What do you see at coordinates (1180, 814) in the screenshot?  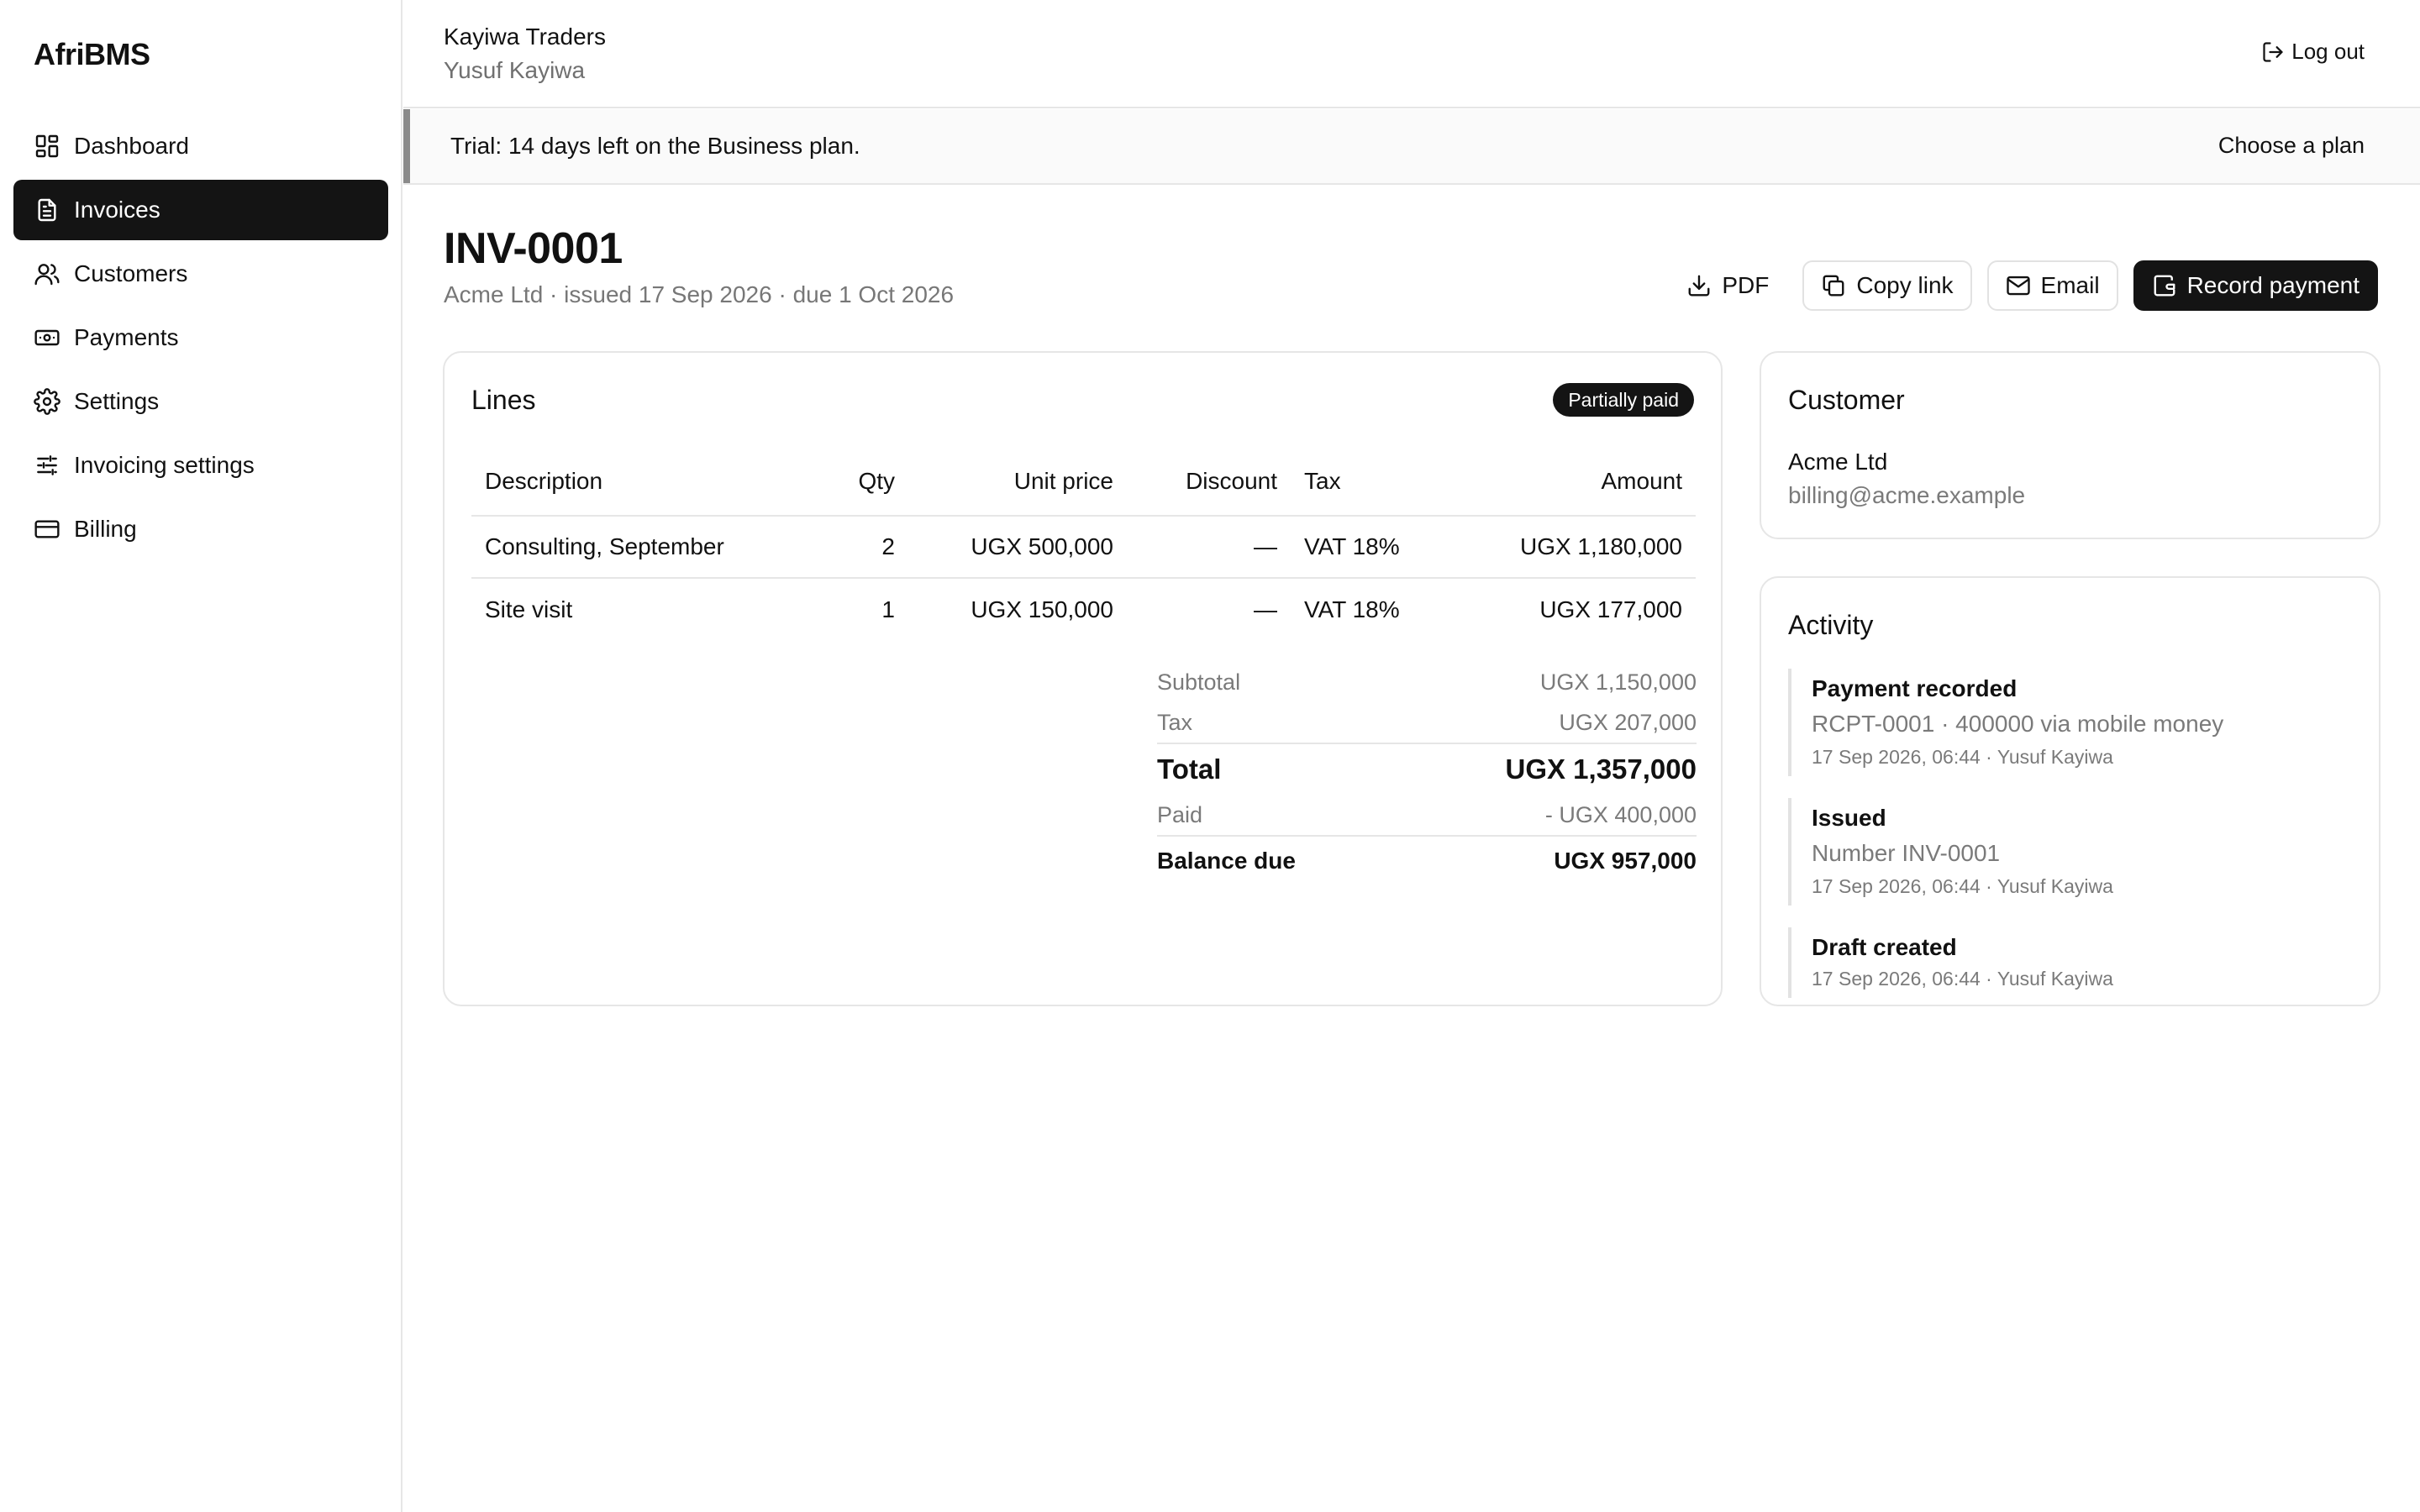 I see `paid-label: Paid` at bounding box center [1180, 814].